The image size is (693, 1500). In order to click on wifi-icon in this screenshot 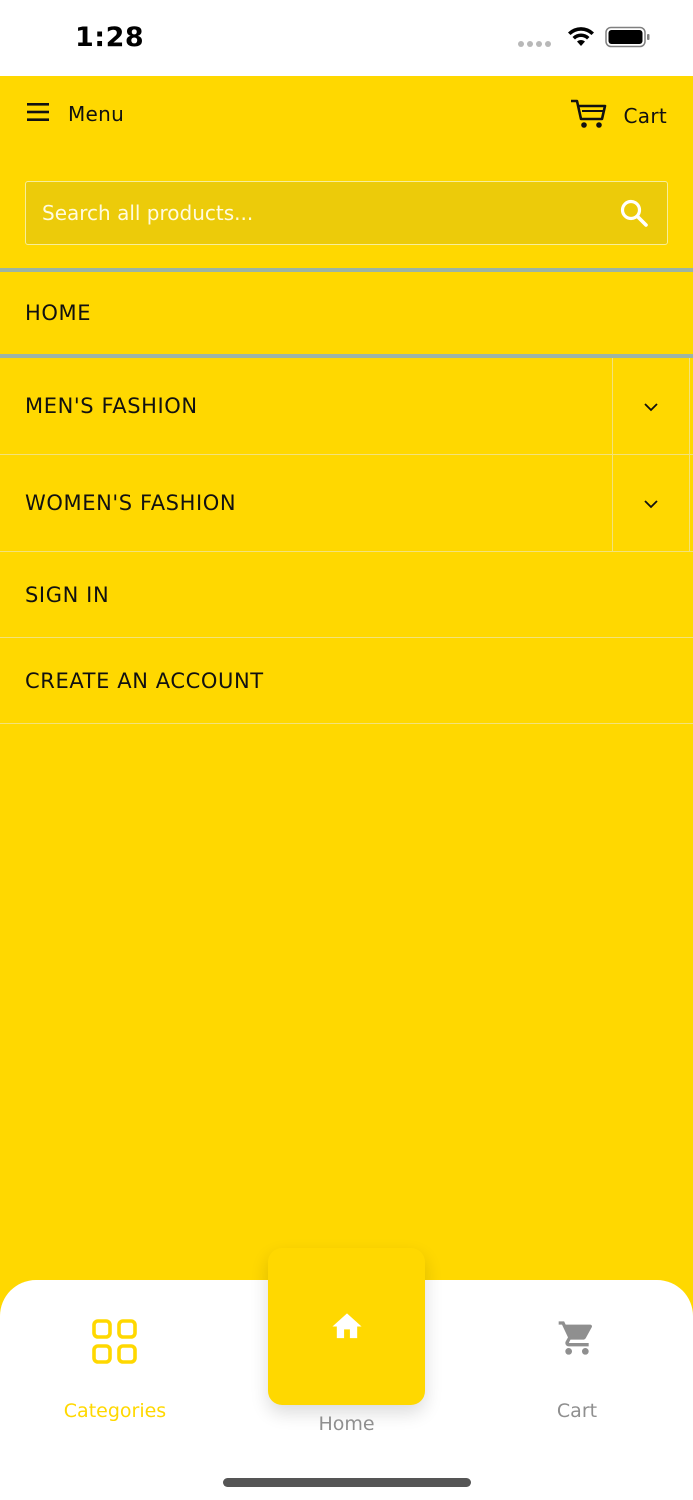, I will do `click(581, 39)`.